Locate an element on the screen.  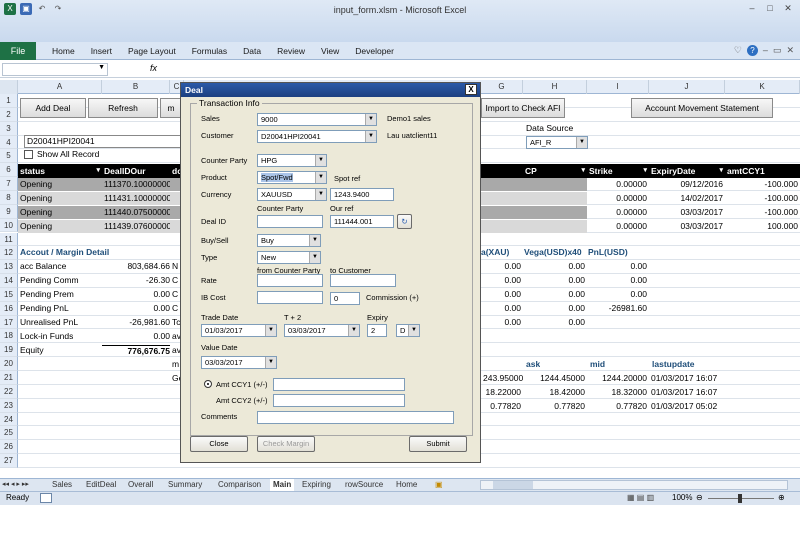
row-header: 17 is located at coordinates (9, 322).